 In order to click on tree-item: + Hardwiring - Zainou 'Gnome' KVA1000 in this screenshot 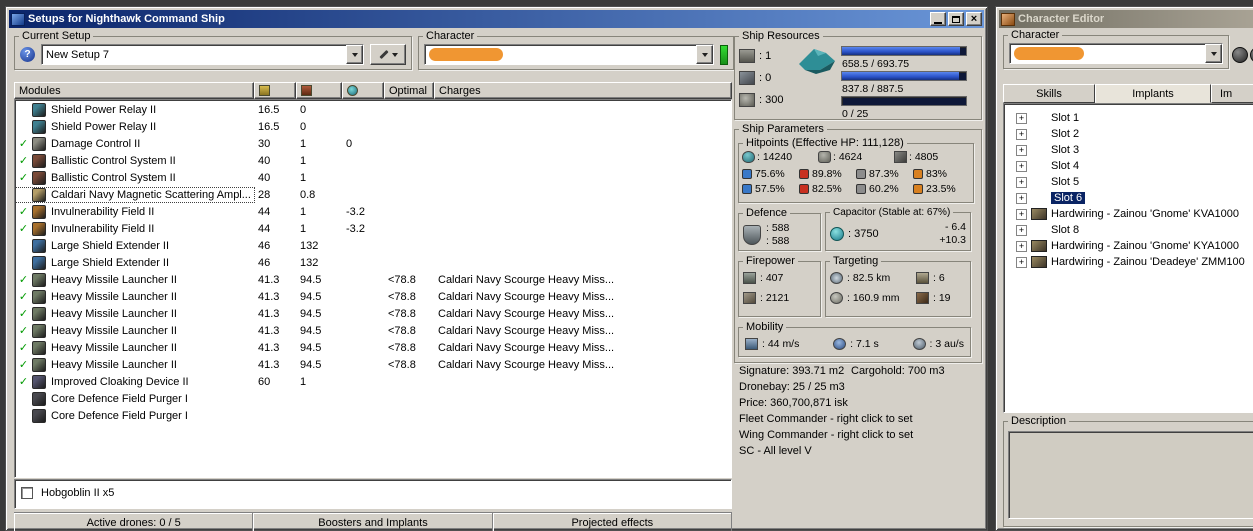, I will do `click(1128, 214)`.